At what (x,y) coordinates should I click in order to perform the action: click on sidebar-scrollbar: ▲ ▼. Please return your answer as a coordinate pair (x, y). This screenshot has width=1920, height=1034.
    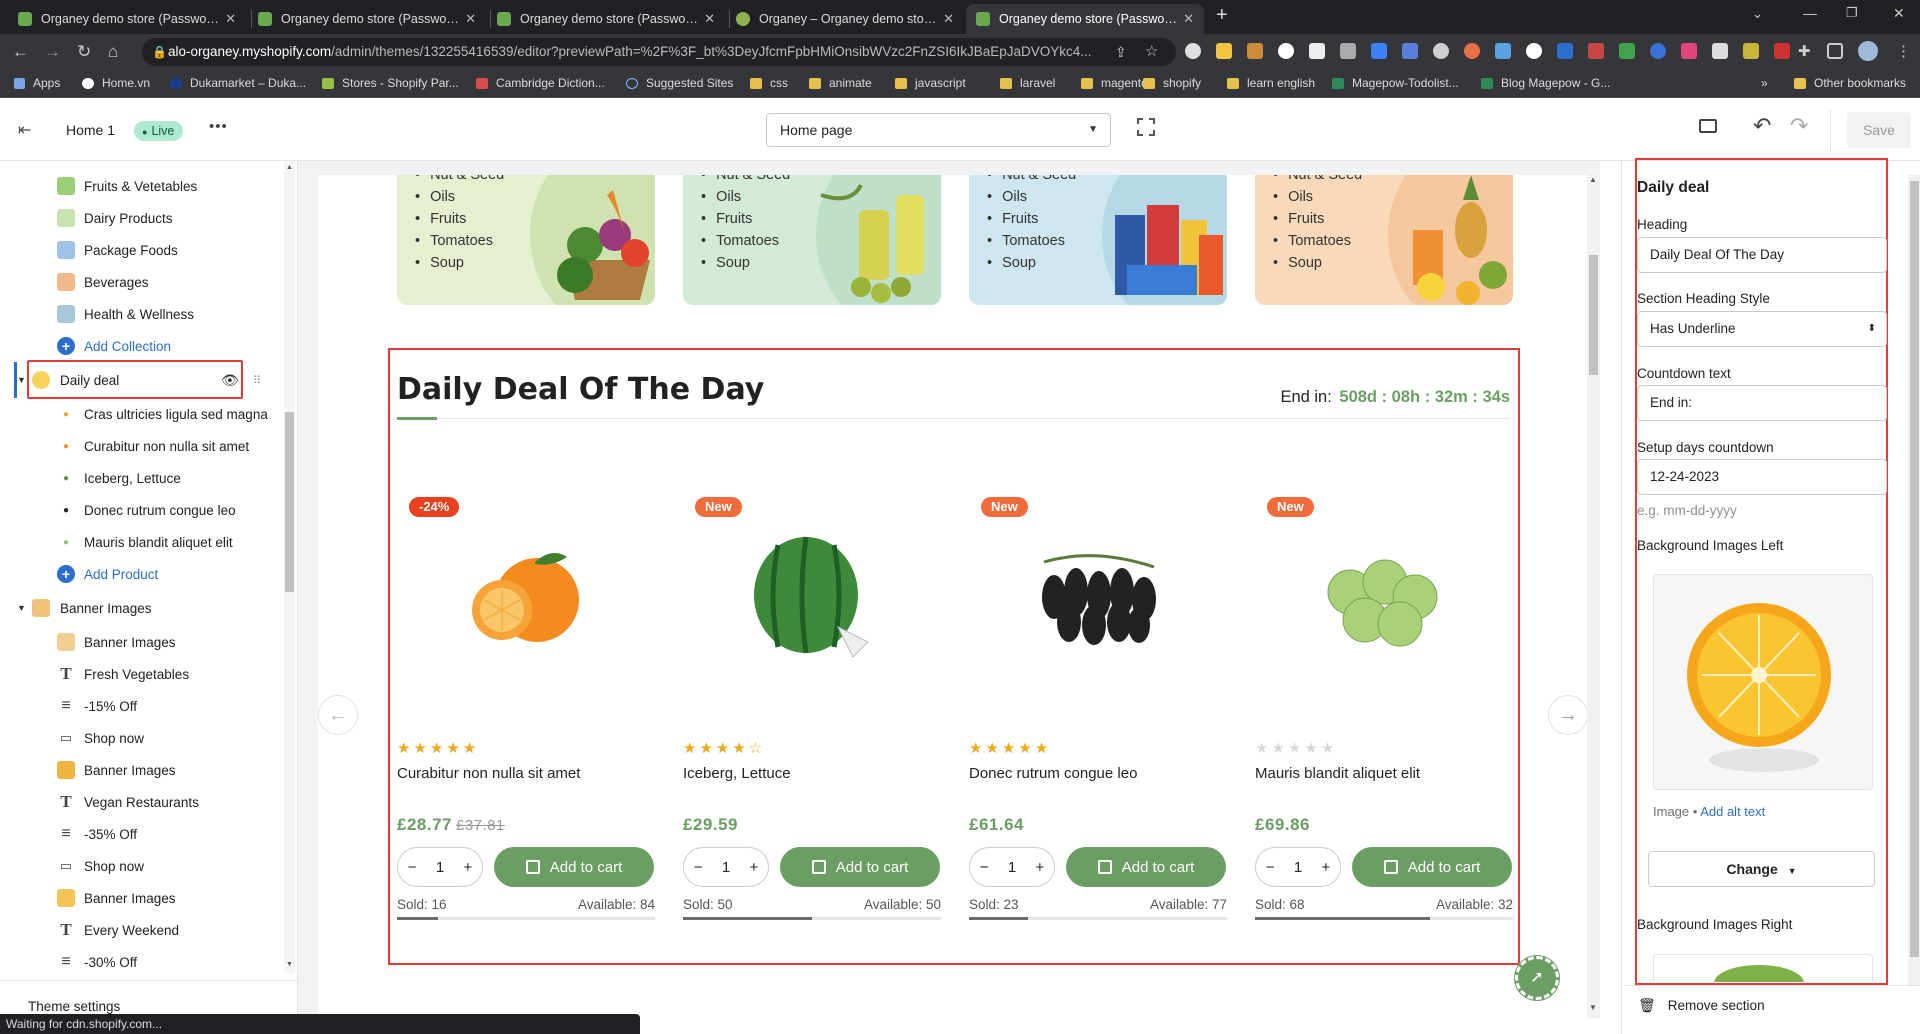
    Looking at the image, I should click on (289, 567).